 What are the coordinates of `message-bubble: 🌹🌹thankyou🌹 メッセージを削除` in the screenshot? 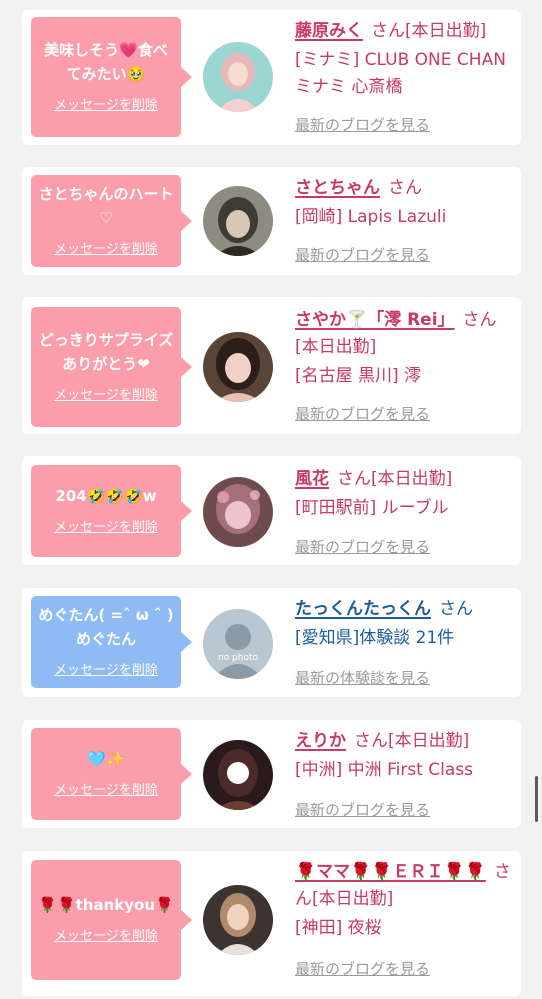 It's located at (111, 920).